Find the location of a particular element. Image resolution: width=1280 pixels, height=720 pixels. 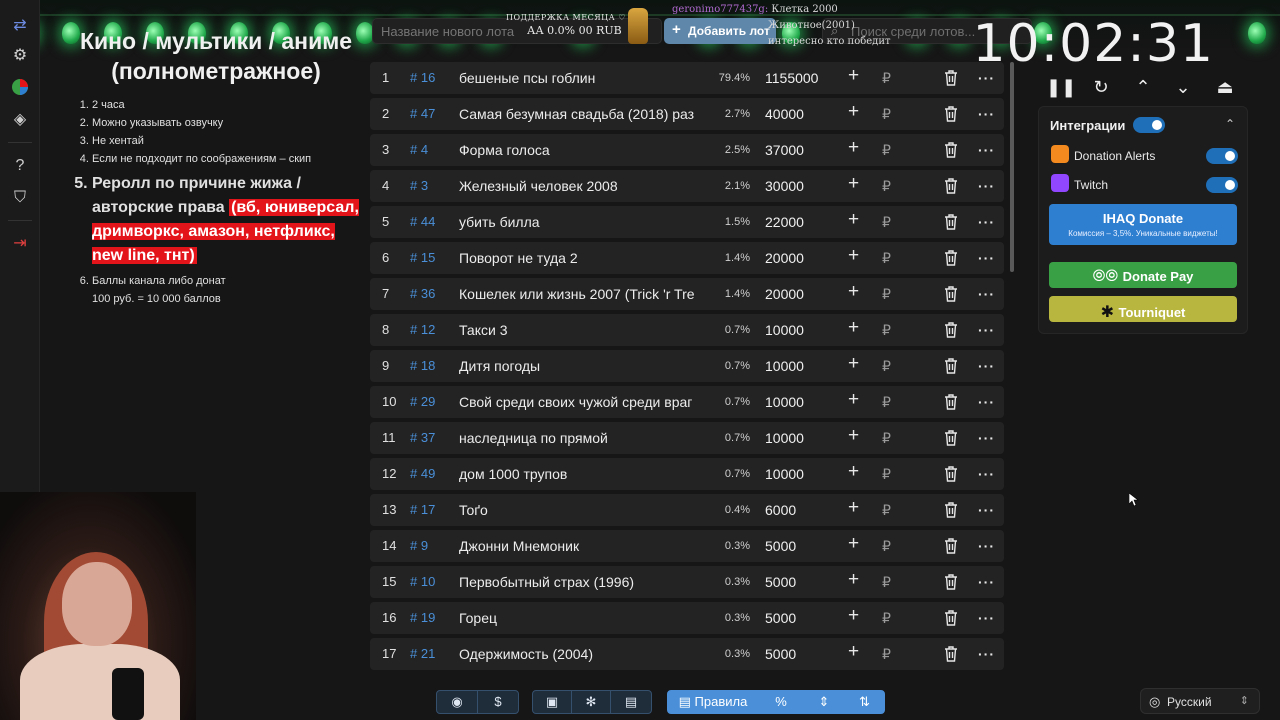

integrations-toggle is located at coordinates (1149, 125).